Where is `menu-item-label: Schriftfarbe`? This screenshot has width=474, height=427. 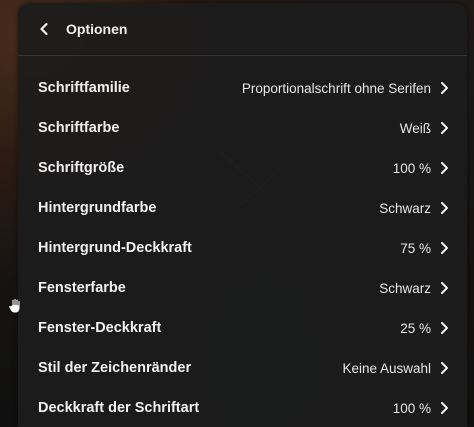 menu-item-label: Schriftfarbe is located at coordinates (79, 128).